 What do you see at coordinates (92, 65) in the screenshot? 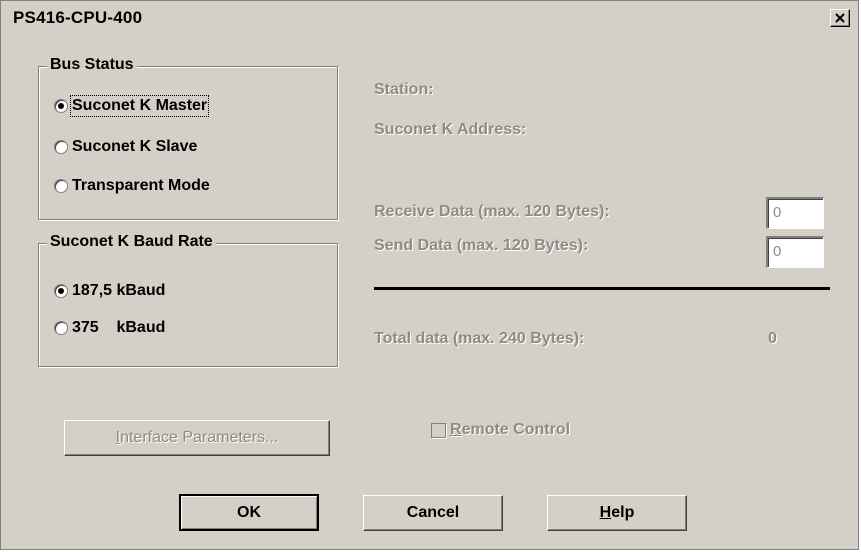
I see `bus-status-title: Bus Status` at bounding box center [92, 65].